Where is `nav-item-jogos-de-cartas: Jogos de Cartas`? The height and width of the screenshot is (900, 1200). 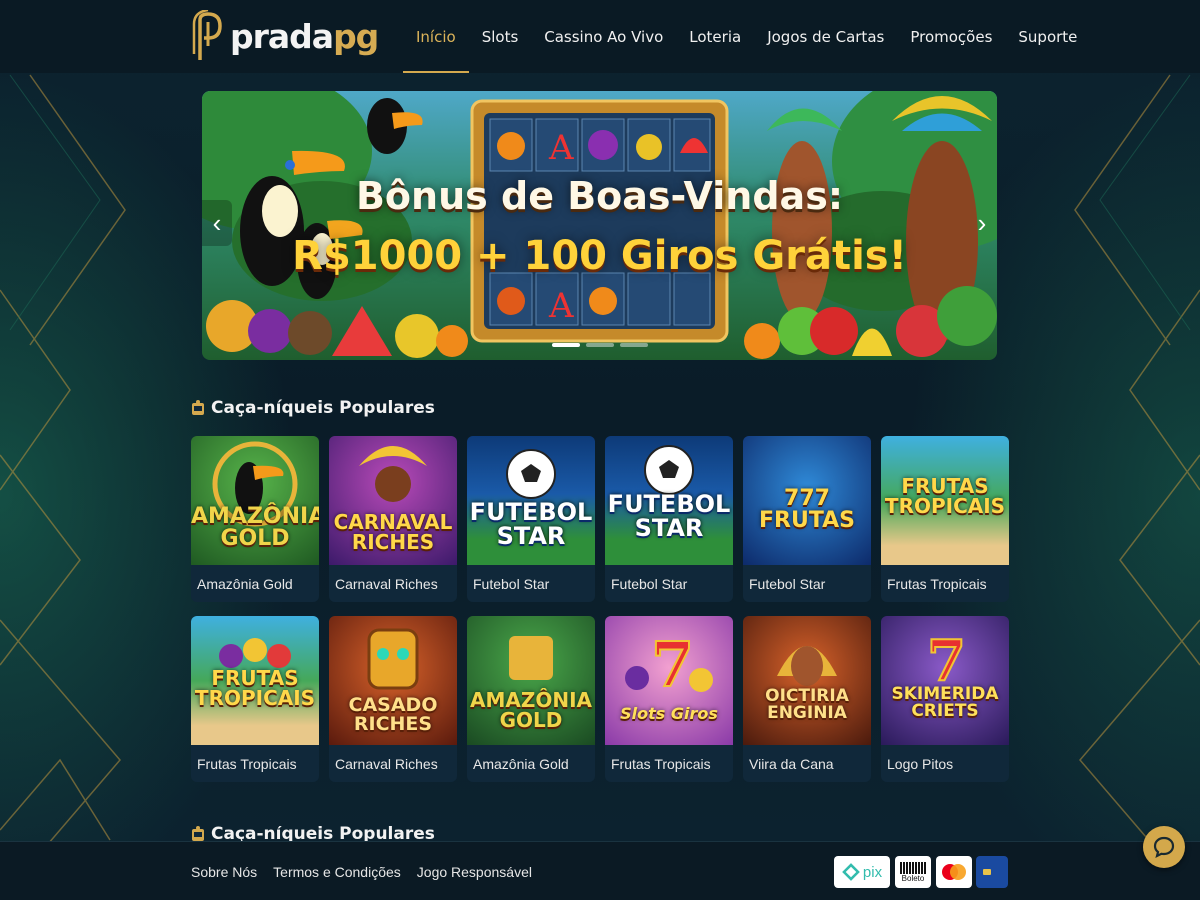 nav-item-jogos-de-cartas: Jogos de Cartas is located at coordinates (825, 36).